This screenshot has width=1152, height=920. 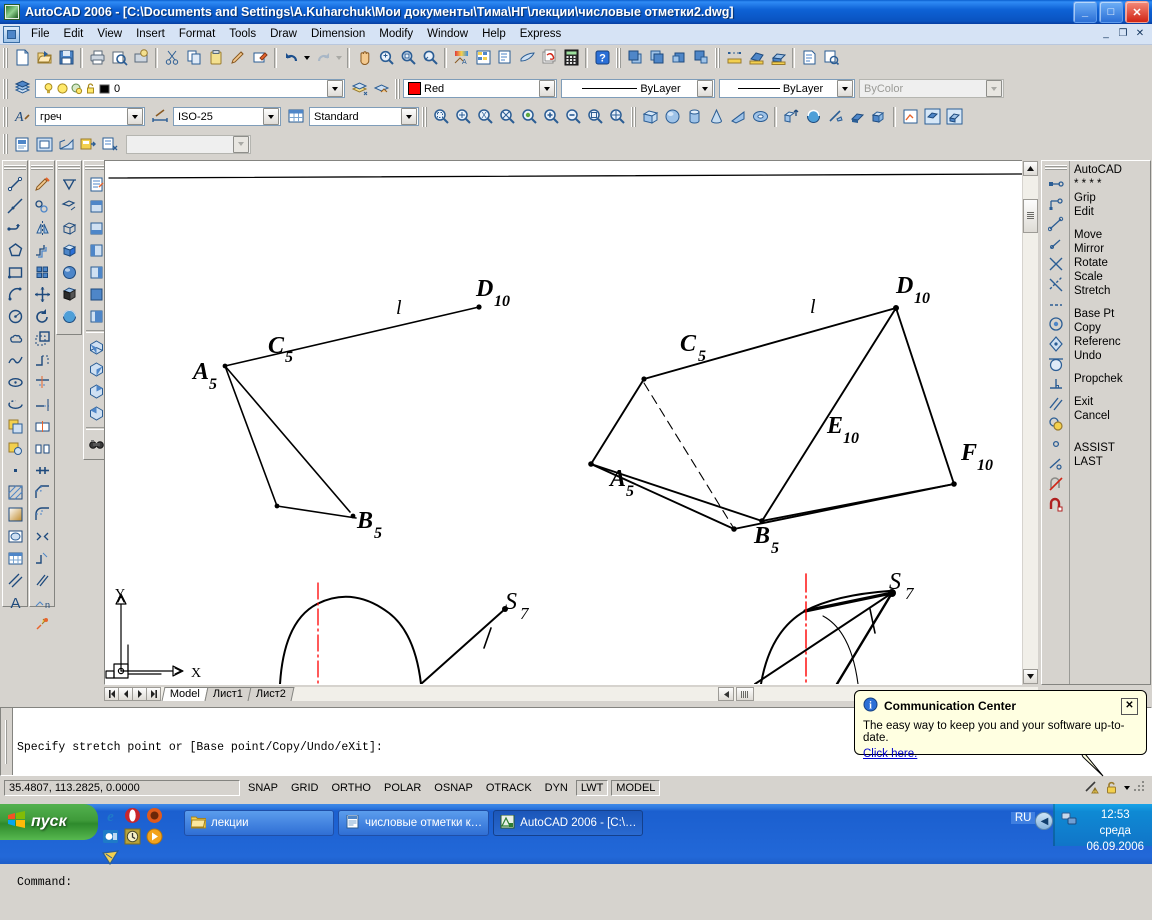 I want to click on 2d-solid-icon, so click(x=69, y=184).